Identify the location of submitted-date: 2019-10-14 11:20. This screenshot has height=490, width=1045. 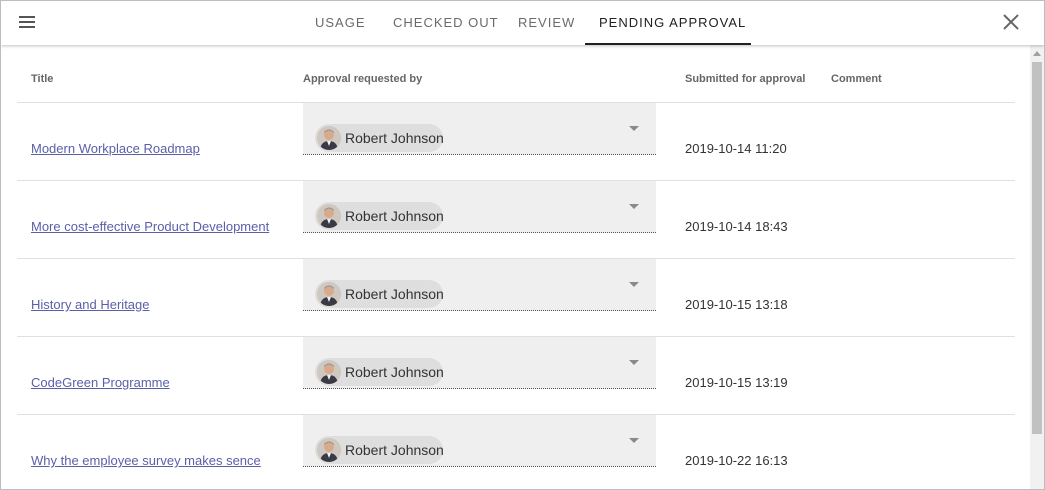
(736, 148).